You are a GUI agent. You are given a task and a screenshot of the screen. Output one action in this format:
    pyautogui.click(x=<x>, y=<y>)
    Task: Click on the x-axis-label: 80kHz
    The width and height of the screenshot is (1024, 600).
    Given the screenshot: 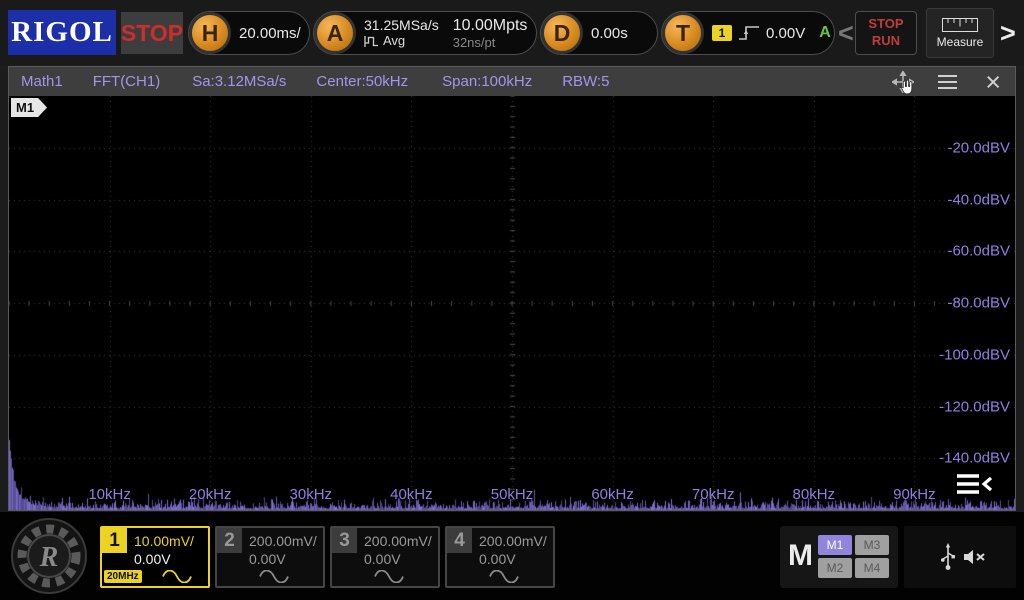 What is the action you would take?
    pyautogui.click(x=814, y=494)
    